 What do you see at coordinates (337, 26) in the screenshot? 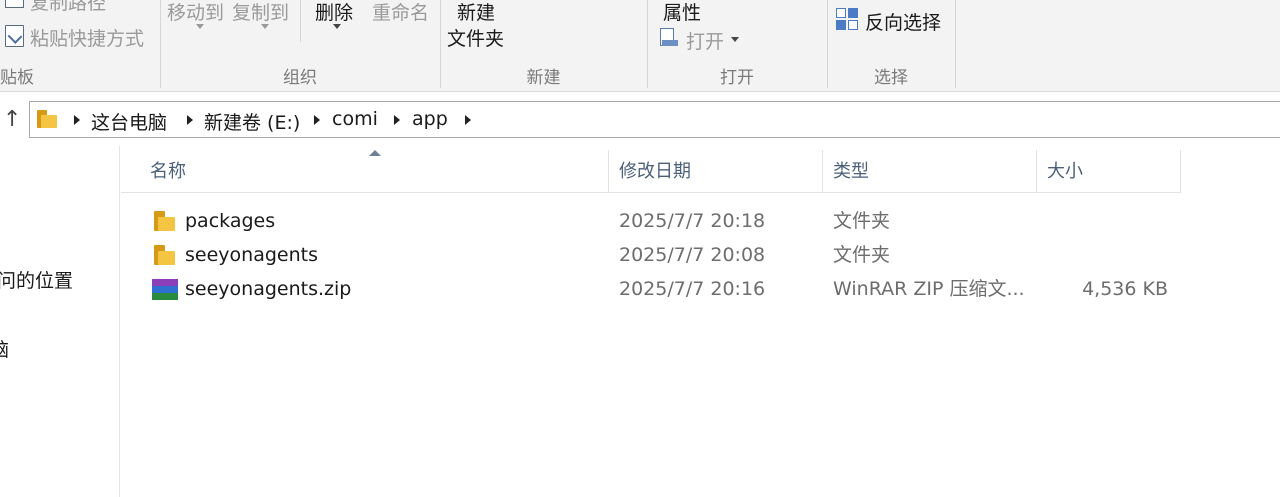
I see `delete-dropdown-icon` at bounding box center [337, 26].